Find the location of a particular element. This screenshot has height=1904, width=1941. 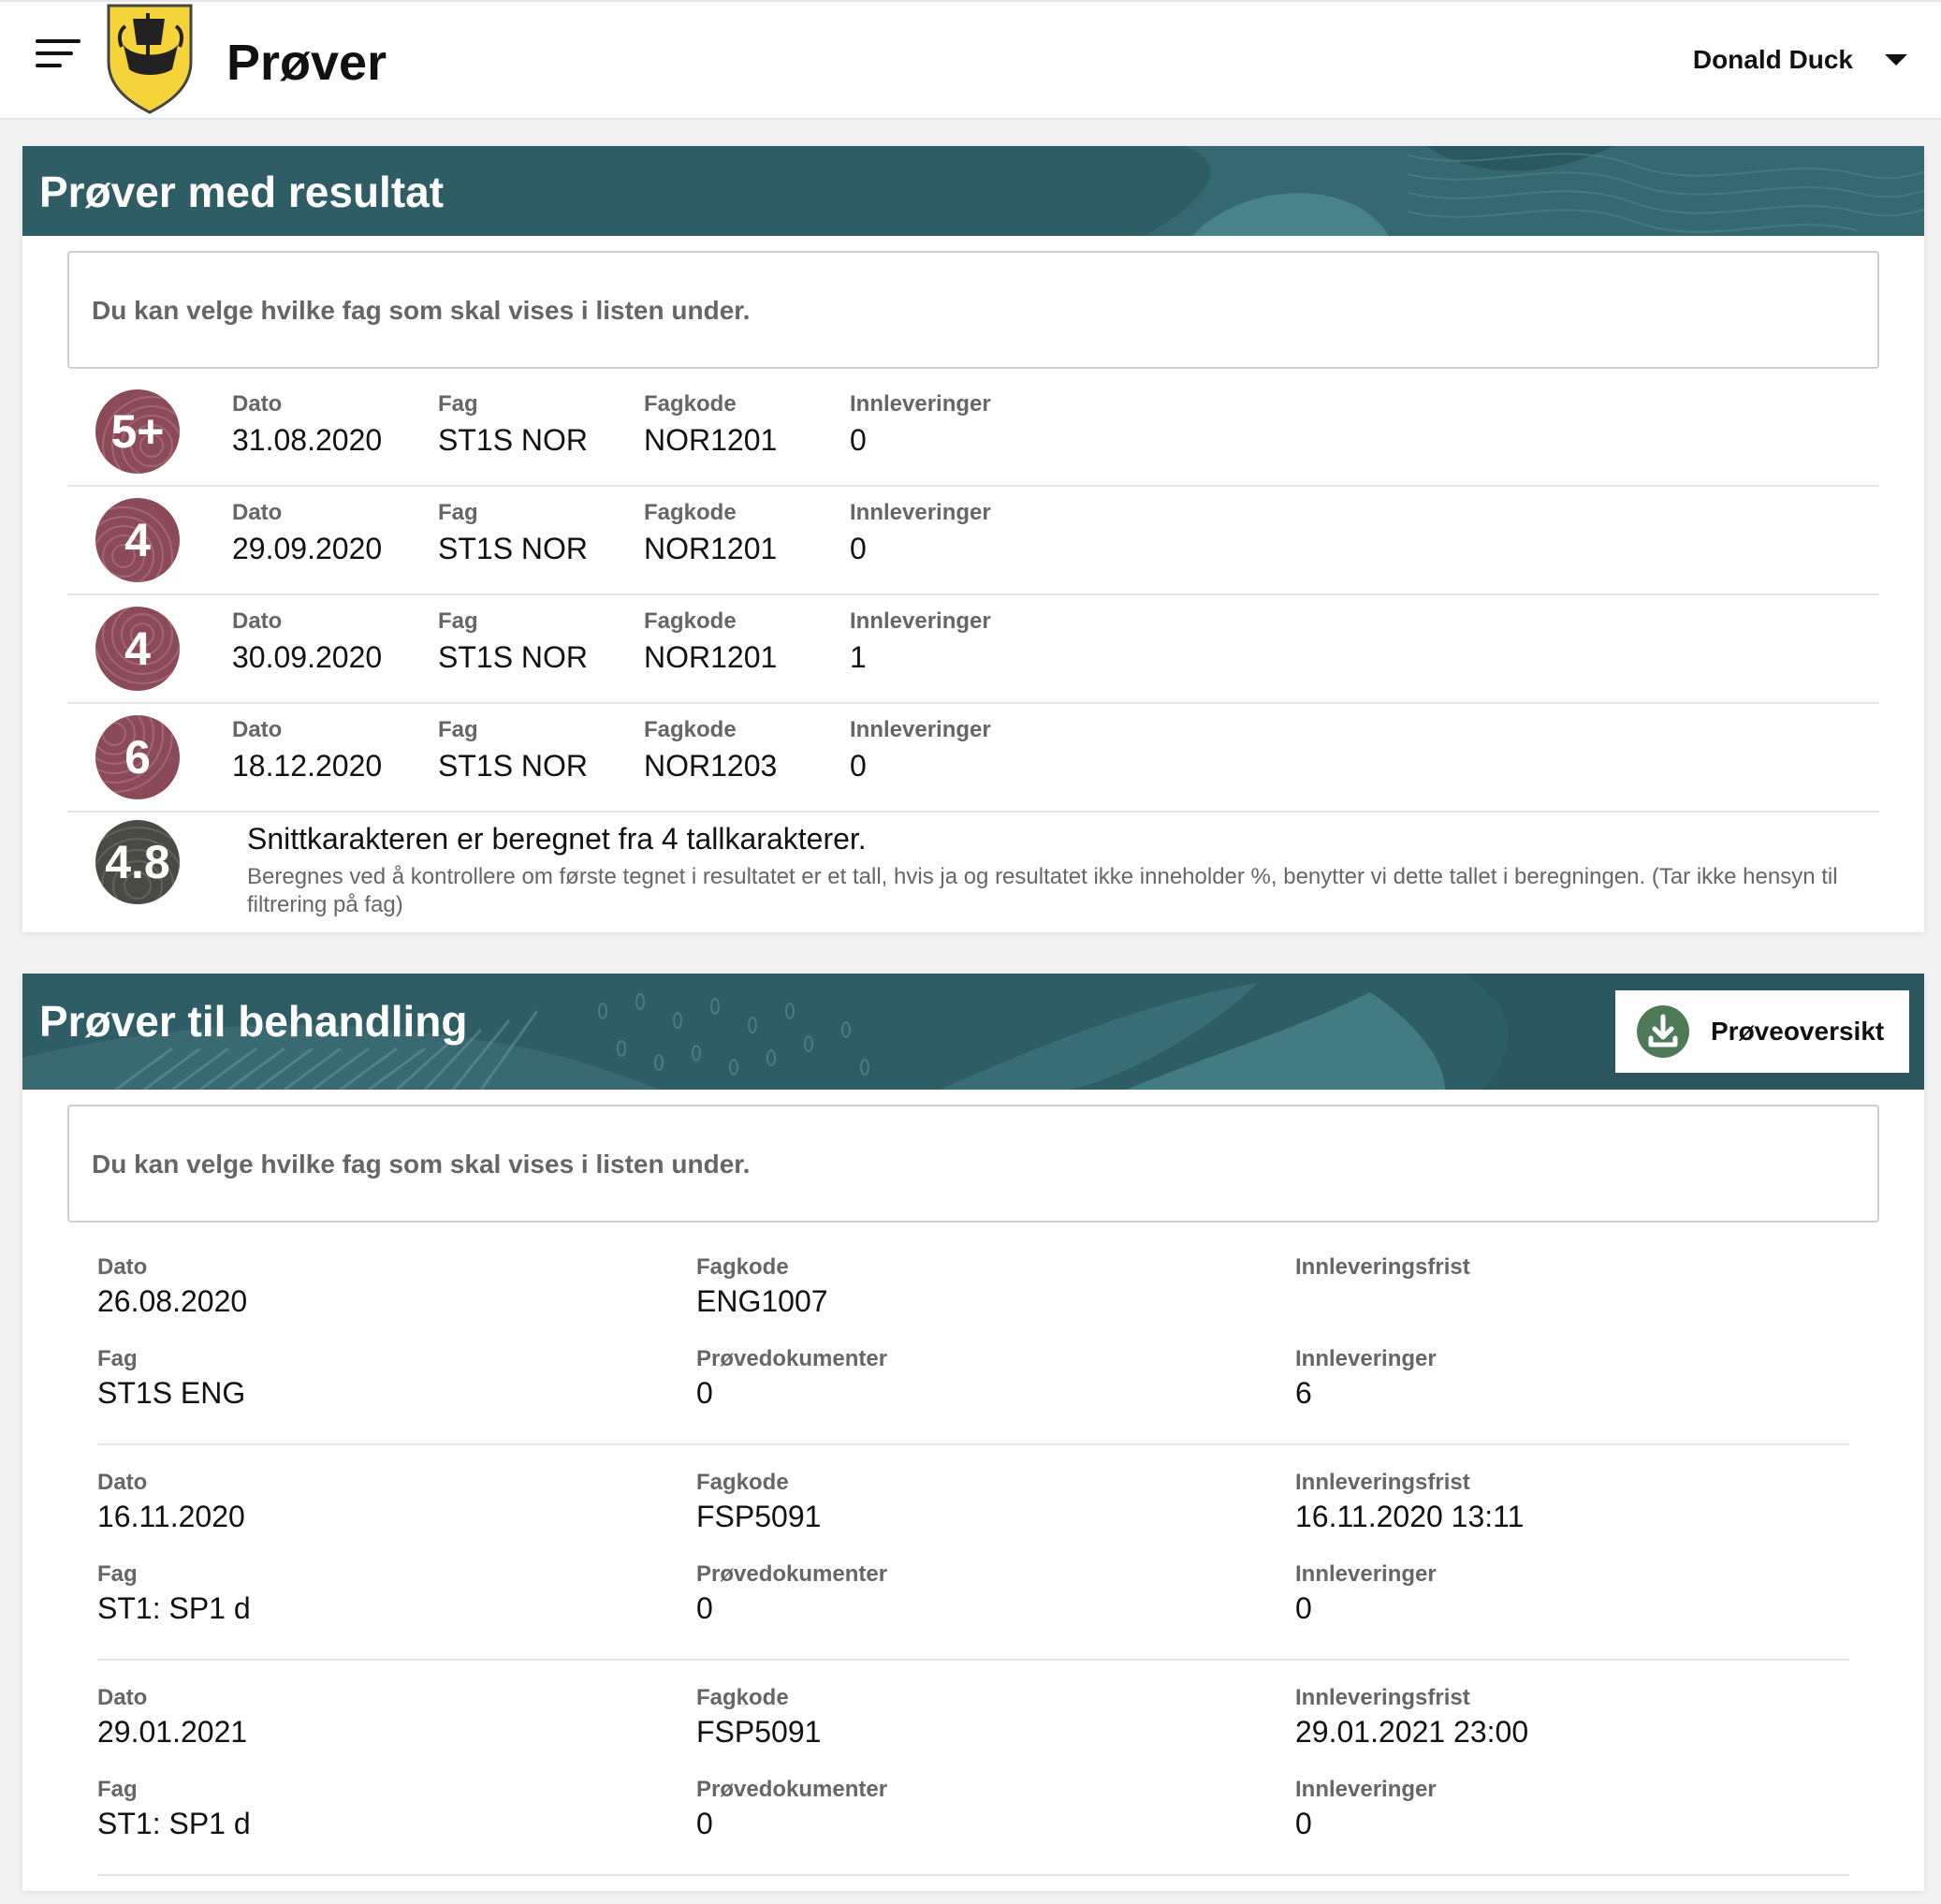

county-shield-logo is located at coordinates (150, 59).